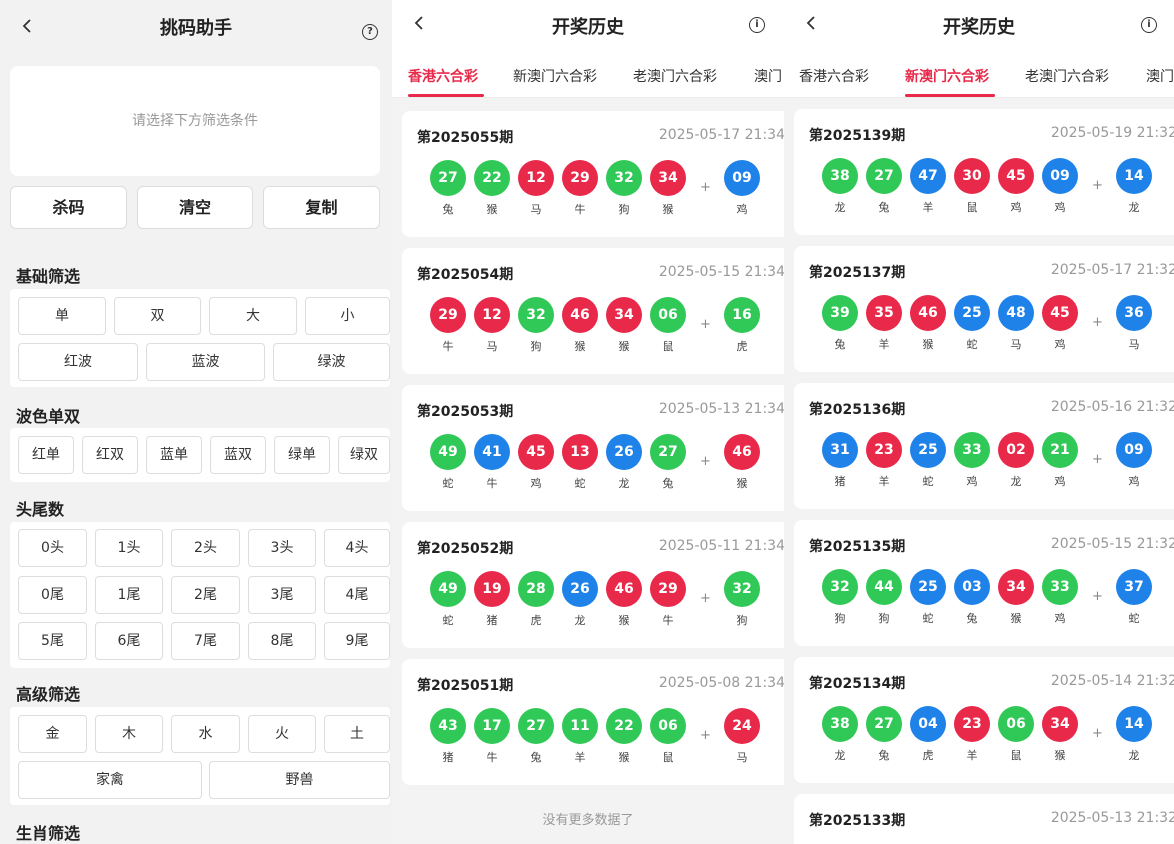  I want to click on ball-number: 33, so click(1060, 587).